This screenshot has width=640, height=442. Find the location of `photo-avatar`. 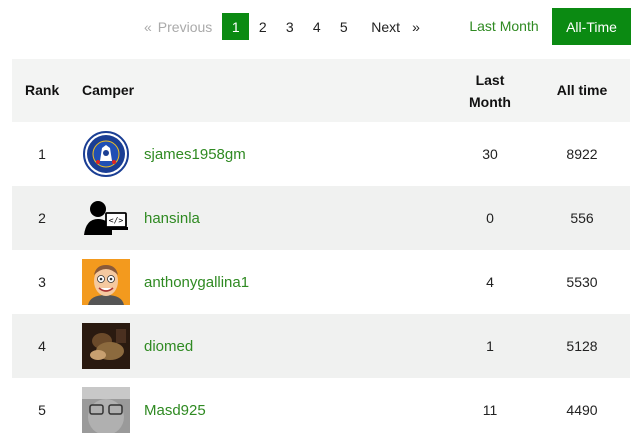

photo-avatar is located at coordinates (106, 410).